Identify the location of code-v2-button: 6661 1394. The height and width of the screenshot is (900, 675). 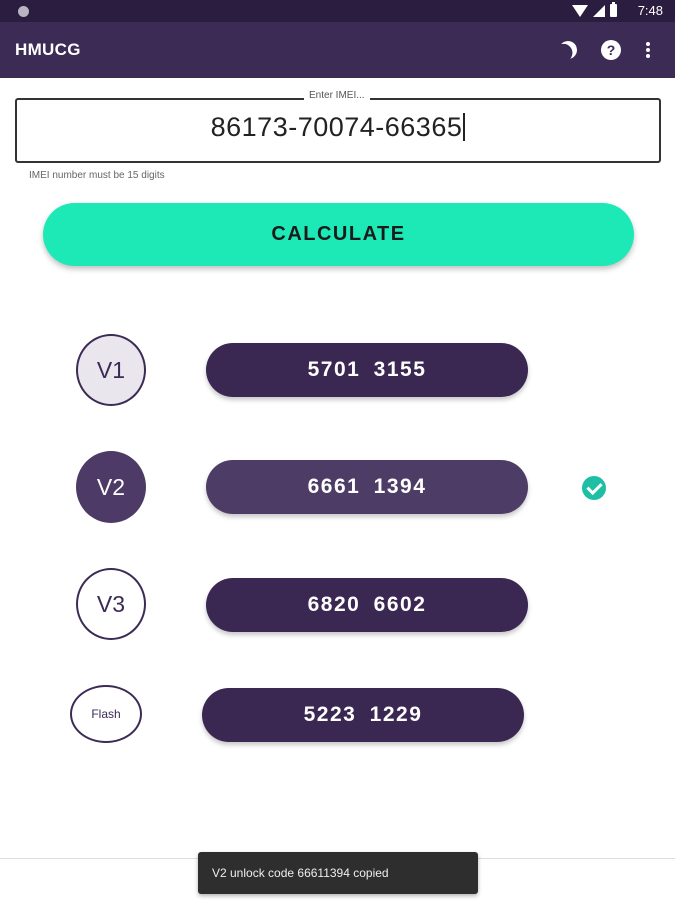
(367, 487).